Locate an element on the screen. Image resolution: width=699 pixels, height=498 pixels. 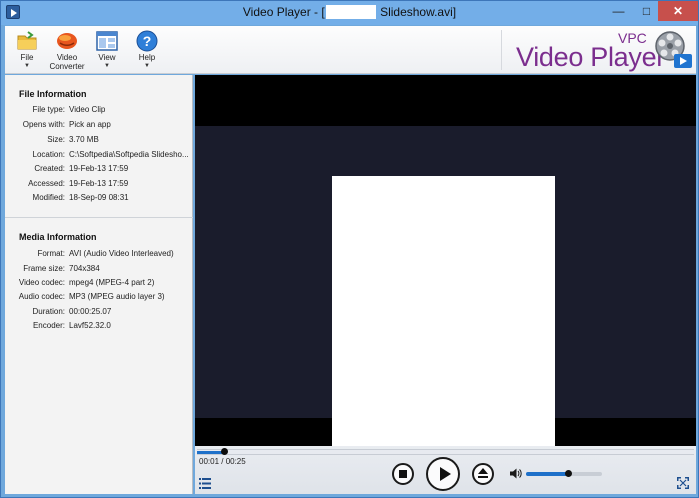
info-row: File type: Video Clip is located at coordinates (99, 112).